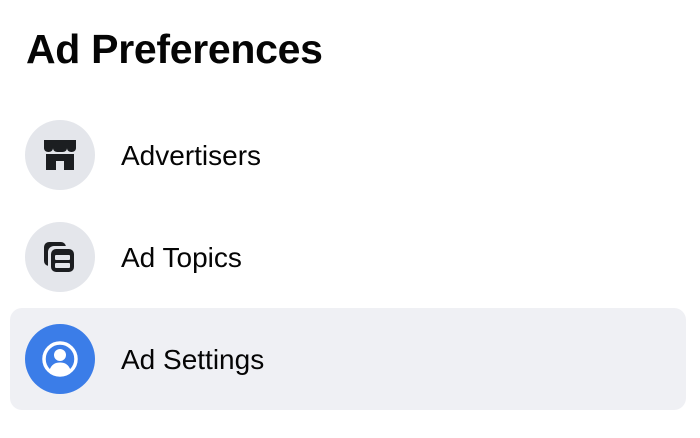  I want to click on menu-item-label: Ad Topics, so click(181, 257).